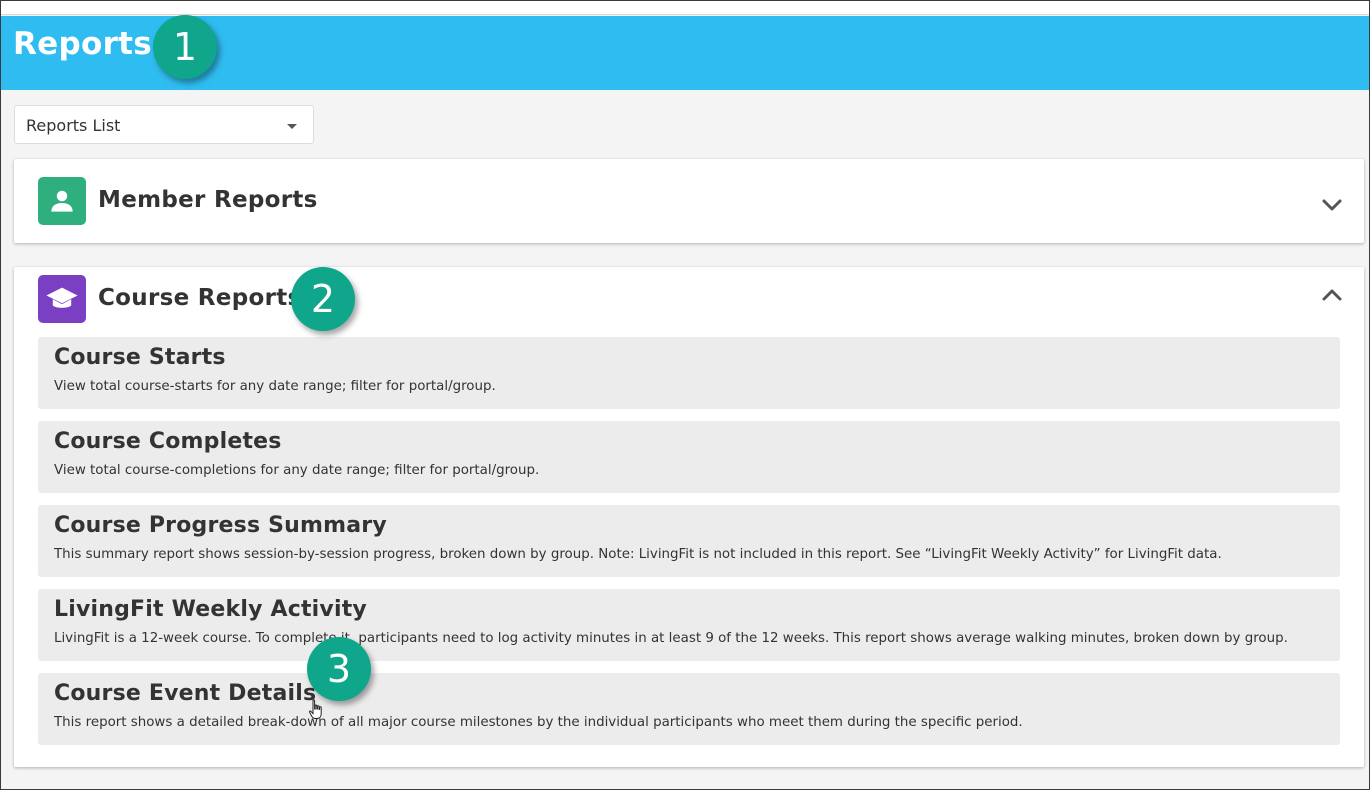  Describe the element at coordinates (140, 357) in the screenshot. I see `report-title: Course Starts` at that location.